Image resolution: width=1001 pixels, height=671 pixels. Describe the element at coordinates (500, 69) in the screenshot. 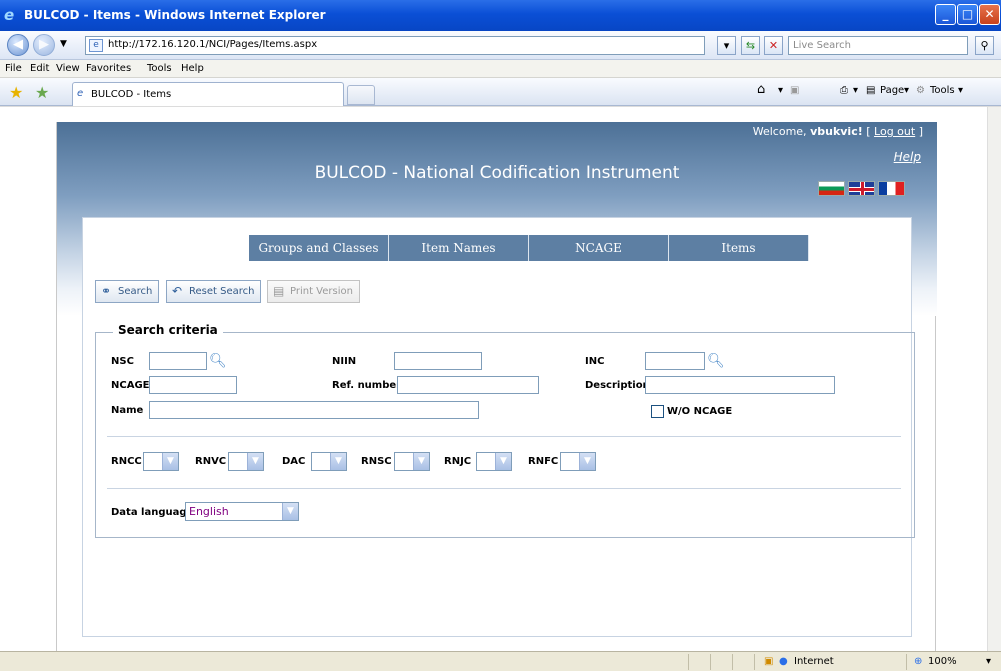

I see `menu-bar: File Edit View Favorites Tools Help` at that location.